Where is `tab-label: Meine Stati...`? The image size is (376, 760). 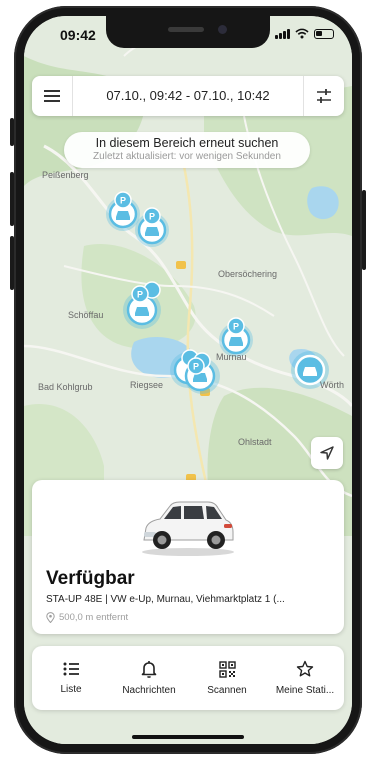 tab-label: Meine Stati... is located at coordinates (305, 690).